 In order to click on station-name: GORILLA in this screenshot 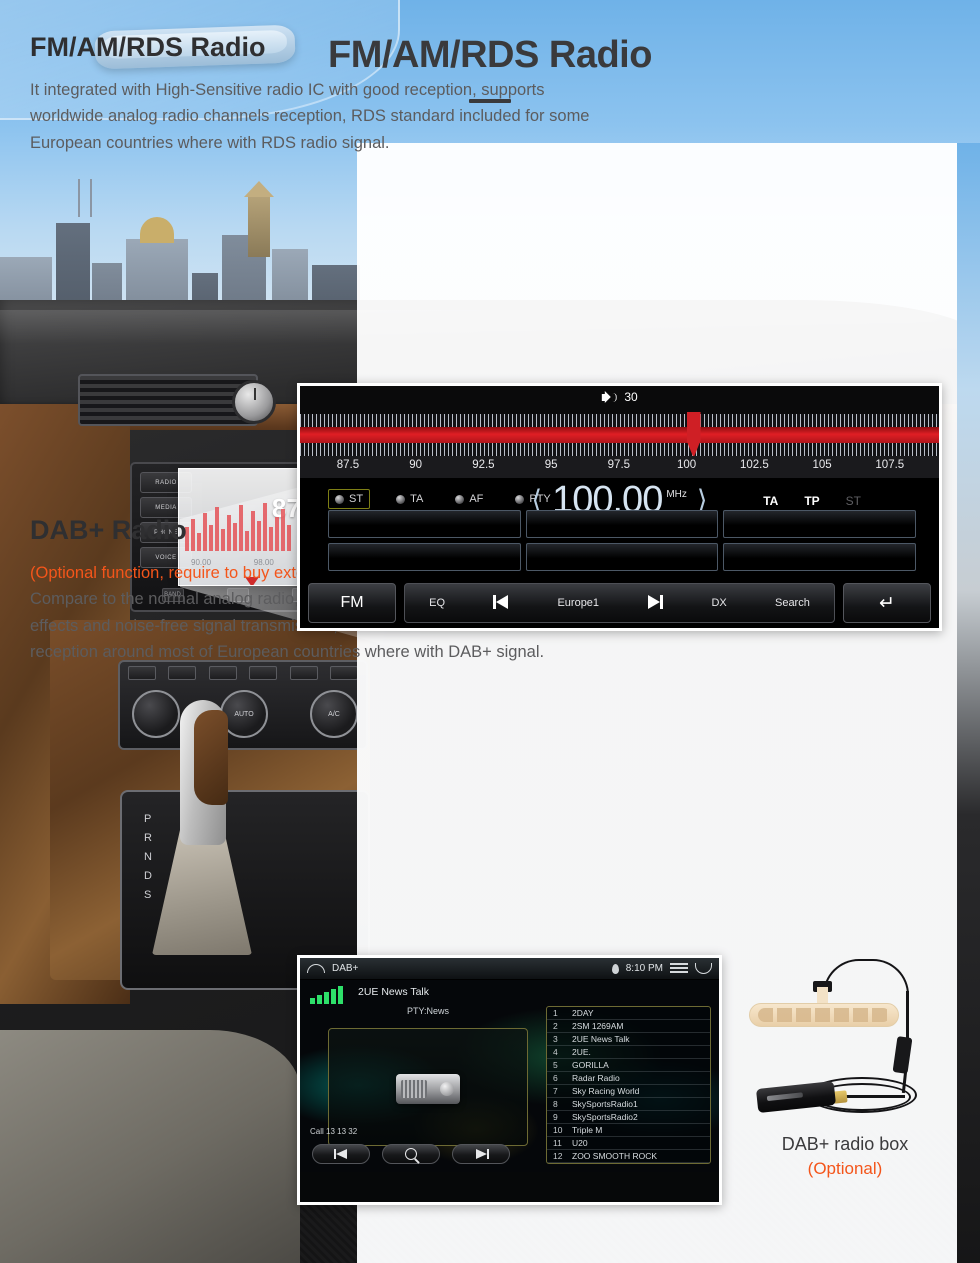, I will do `click(590, 1065)`.